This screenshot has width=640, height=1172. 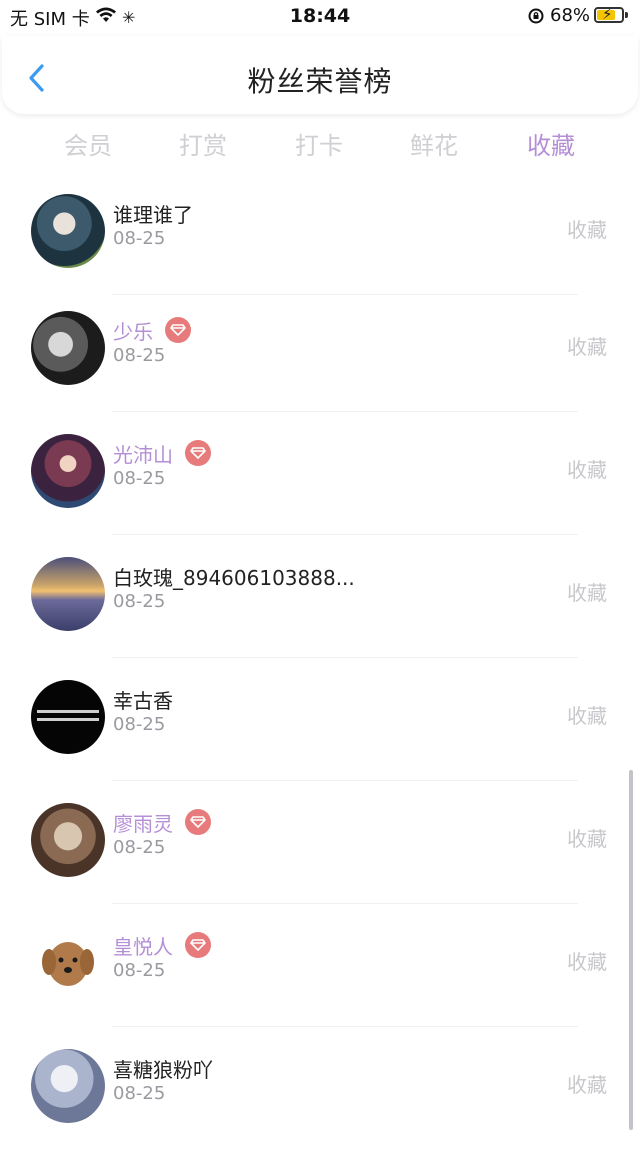 What do you see at coordinates (320, 255) in the screenshot?
I see `list-item: 谁理谁了 08-25 收藏` at bounding box center [320, 255].